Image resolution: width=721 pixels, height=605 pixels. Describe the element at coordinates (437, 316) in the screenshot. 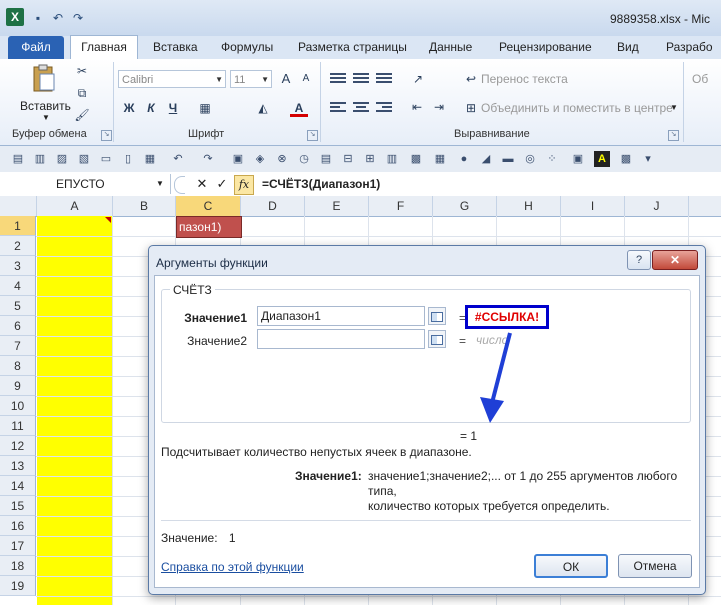

I see `collapse-dialog-icon` at that location.